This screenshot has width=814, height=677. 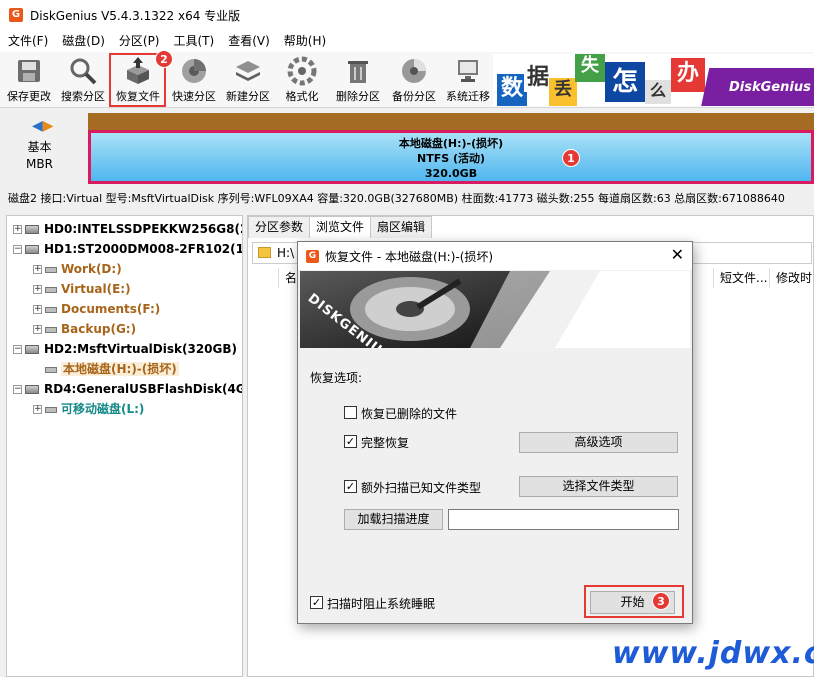 What do you see at coordinates (598, 486) in the screenshot?
I see `select-file-types-button: 选择文件类型` at bounding box center [598, 486].